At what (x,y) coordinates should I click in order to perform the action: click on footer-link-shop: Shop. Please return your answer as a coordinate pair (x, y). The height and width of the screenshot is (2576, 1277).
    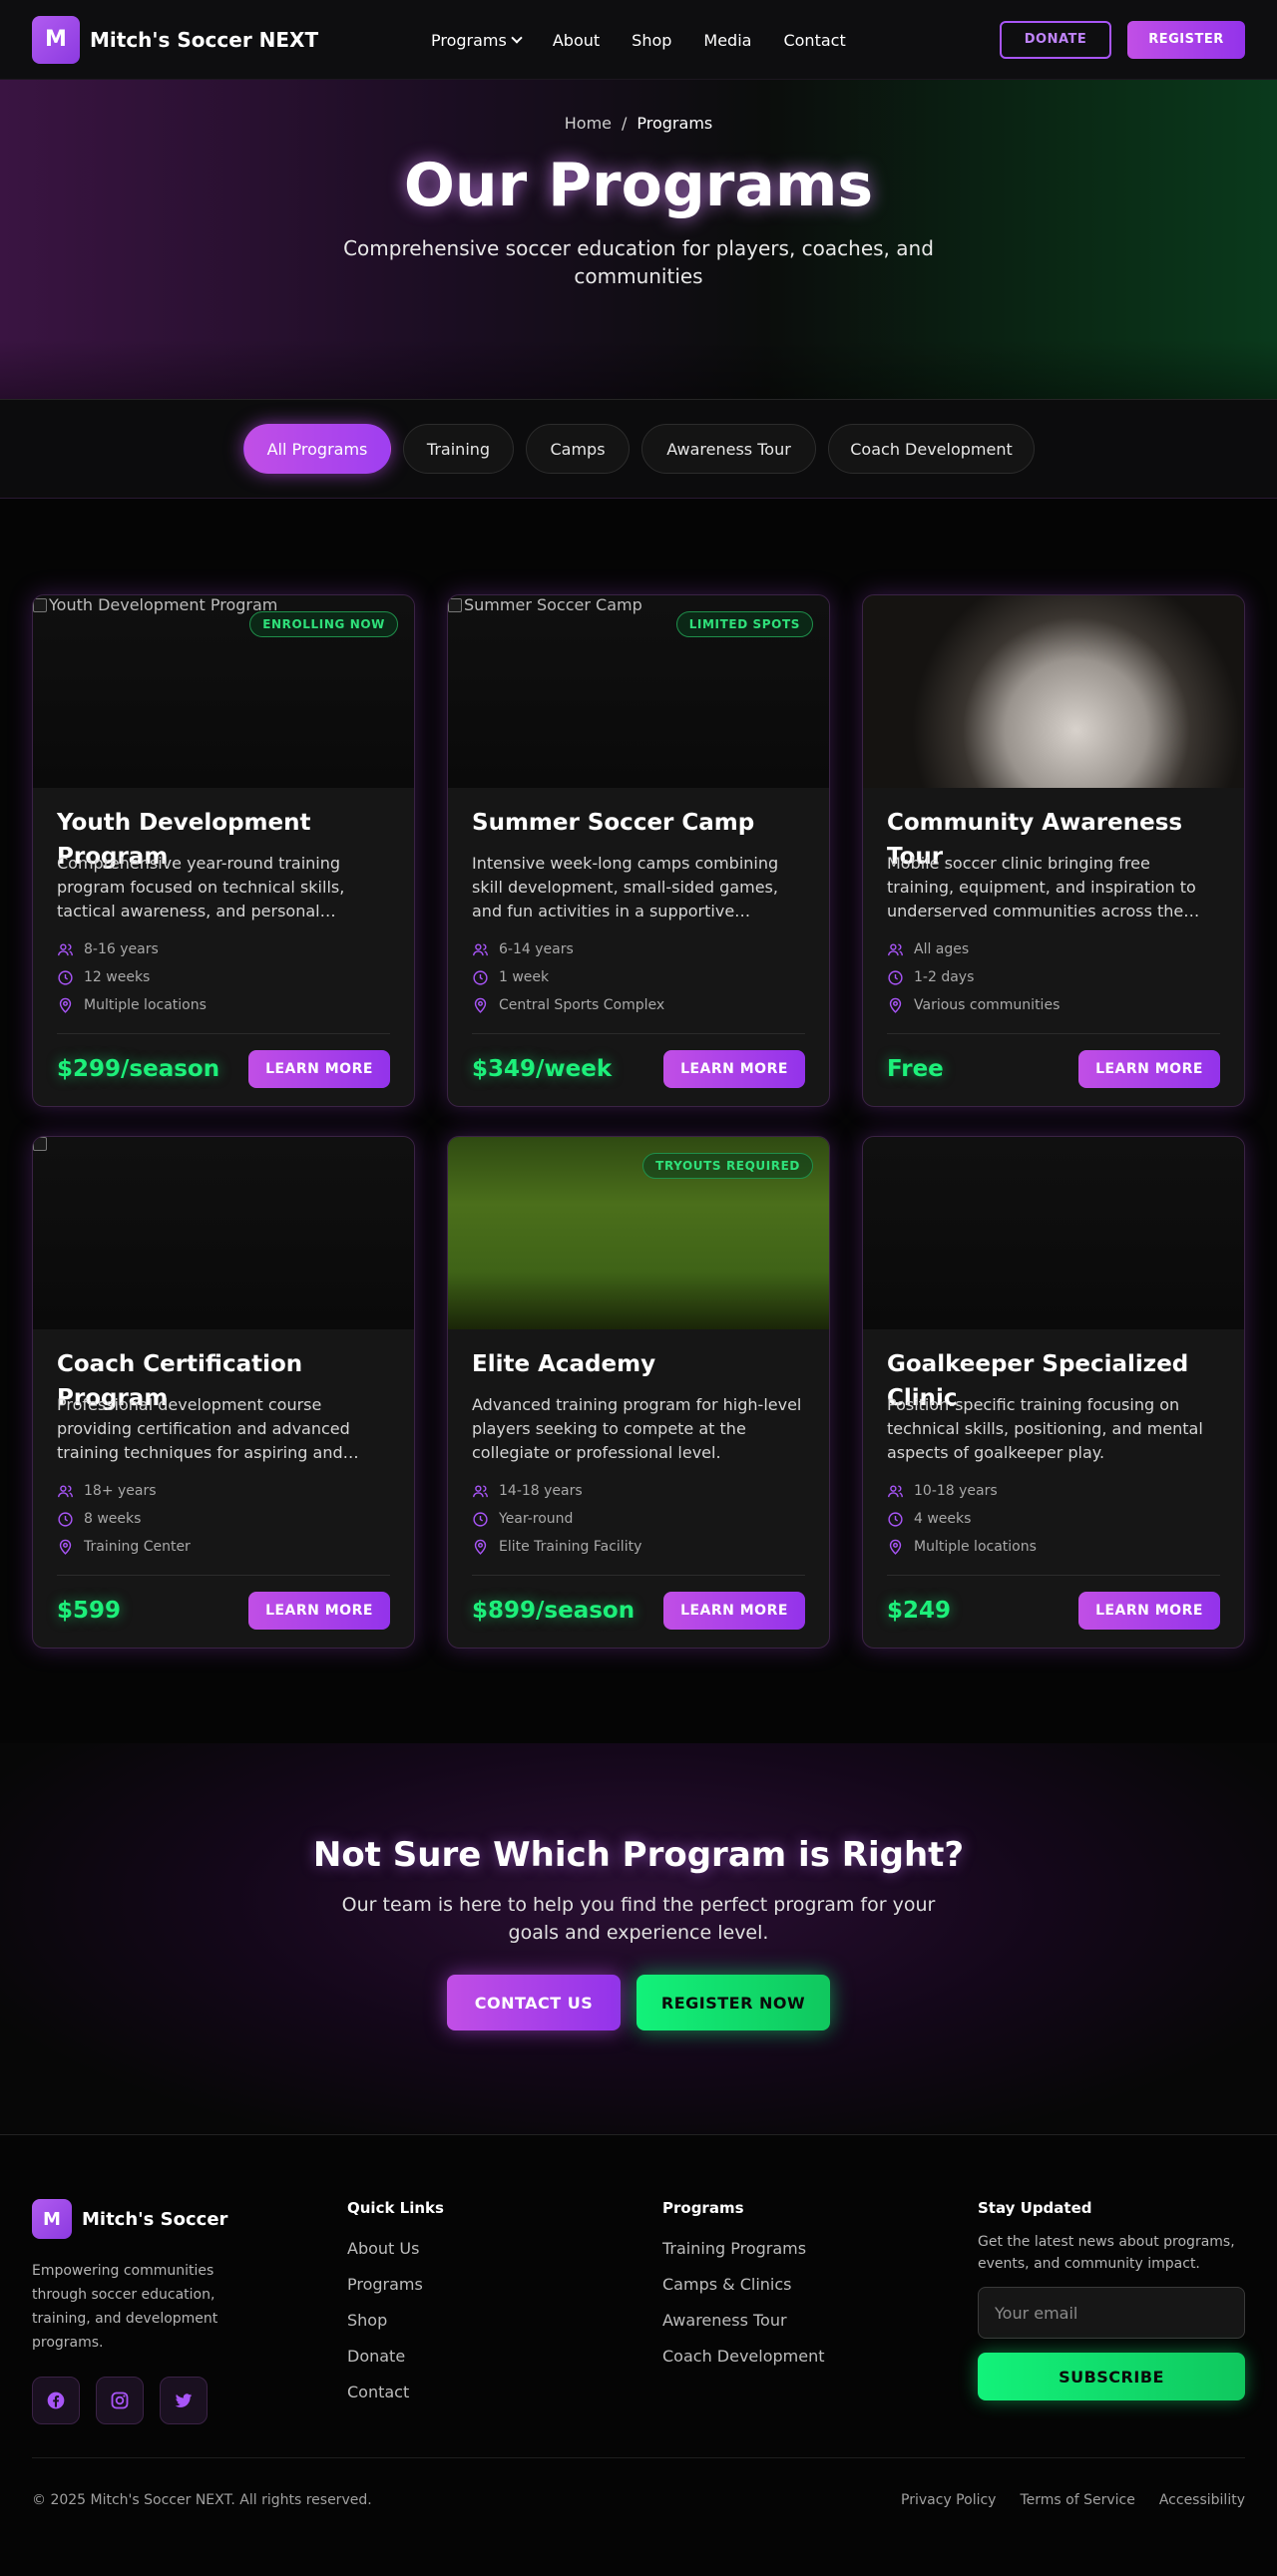
    Looking at the image, I should click on (395, 2321).